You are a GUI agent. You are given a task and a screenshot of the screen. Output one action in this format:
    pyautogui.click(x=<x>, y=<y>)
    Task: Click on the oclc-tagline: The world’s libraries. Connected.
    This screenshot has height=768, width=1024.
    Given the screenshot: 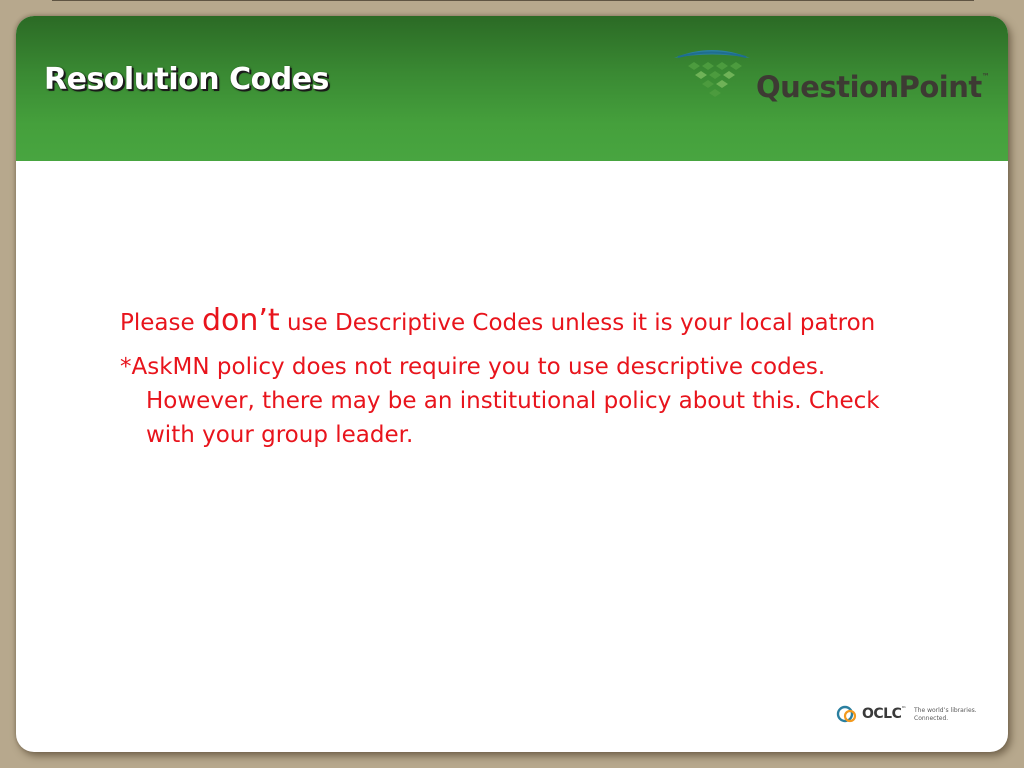 What is the action you would take?
    pyautogui.click(x=945, y=714)
    